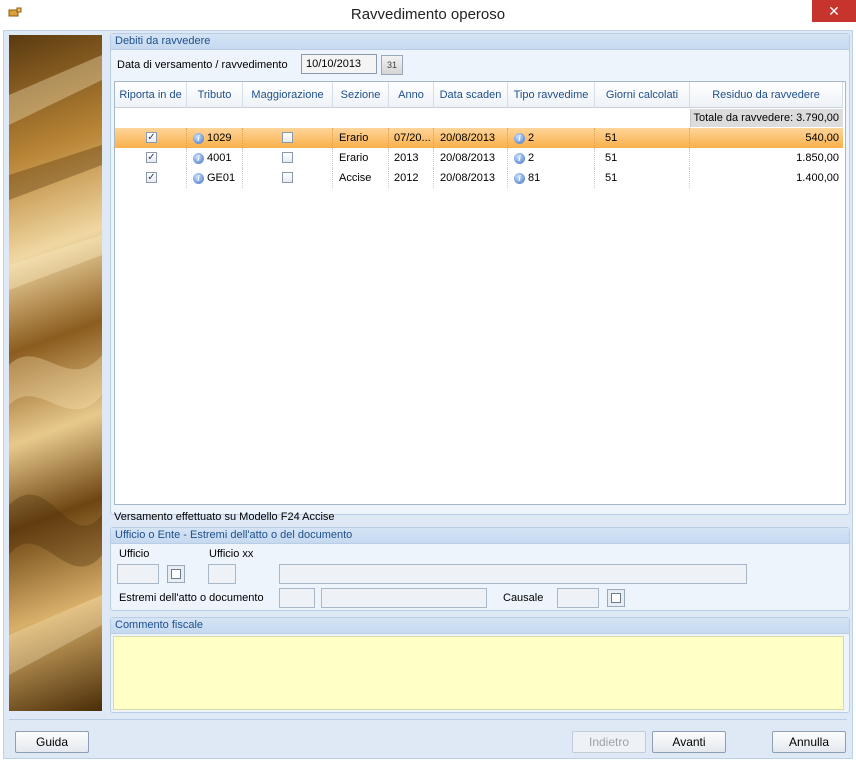 Image resolution: width=856 pixels, height=762 pixels. I want to click on window-title: Ravvedimento operoso, so click(428, 14).